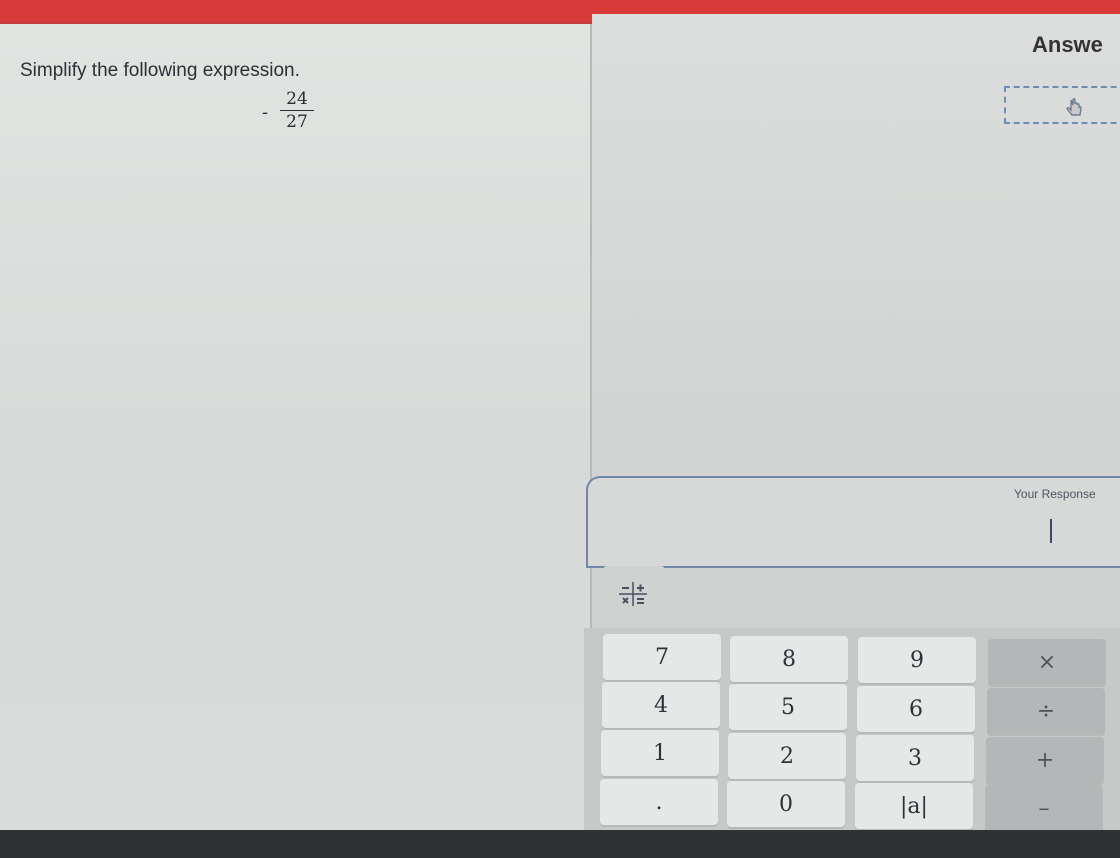 This screenshot has width=1120, height=858. Describe the element at coordinates (1067, 44) in the screenshot. I see `answer-heading: Answe` at that location.